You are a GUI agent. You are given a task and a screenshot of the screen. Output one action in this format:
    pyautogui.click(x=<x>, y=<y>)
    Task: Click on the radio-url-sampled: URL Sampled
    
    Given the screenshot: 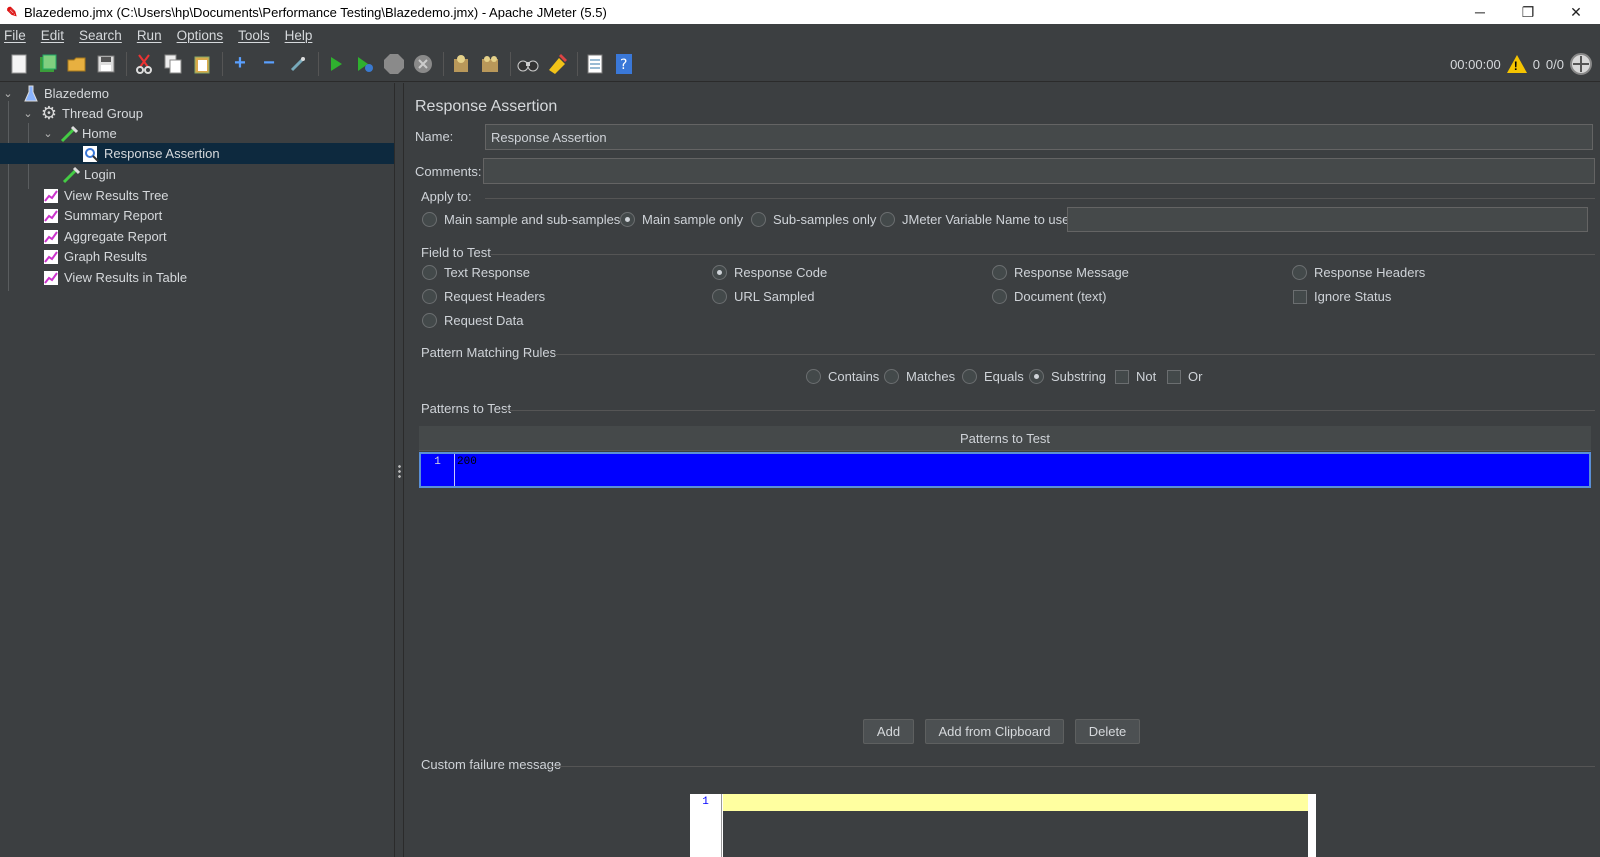 What is the action you would take?
    pyautogui.click(x=763, y=296)
    